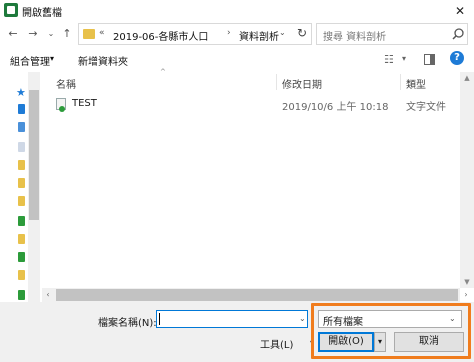  What do you see at coordinates (467, 180) in the screenshot?
I see `vertical-scrollbar` at bounding box center [467, 180].